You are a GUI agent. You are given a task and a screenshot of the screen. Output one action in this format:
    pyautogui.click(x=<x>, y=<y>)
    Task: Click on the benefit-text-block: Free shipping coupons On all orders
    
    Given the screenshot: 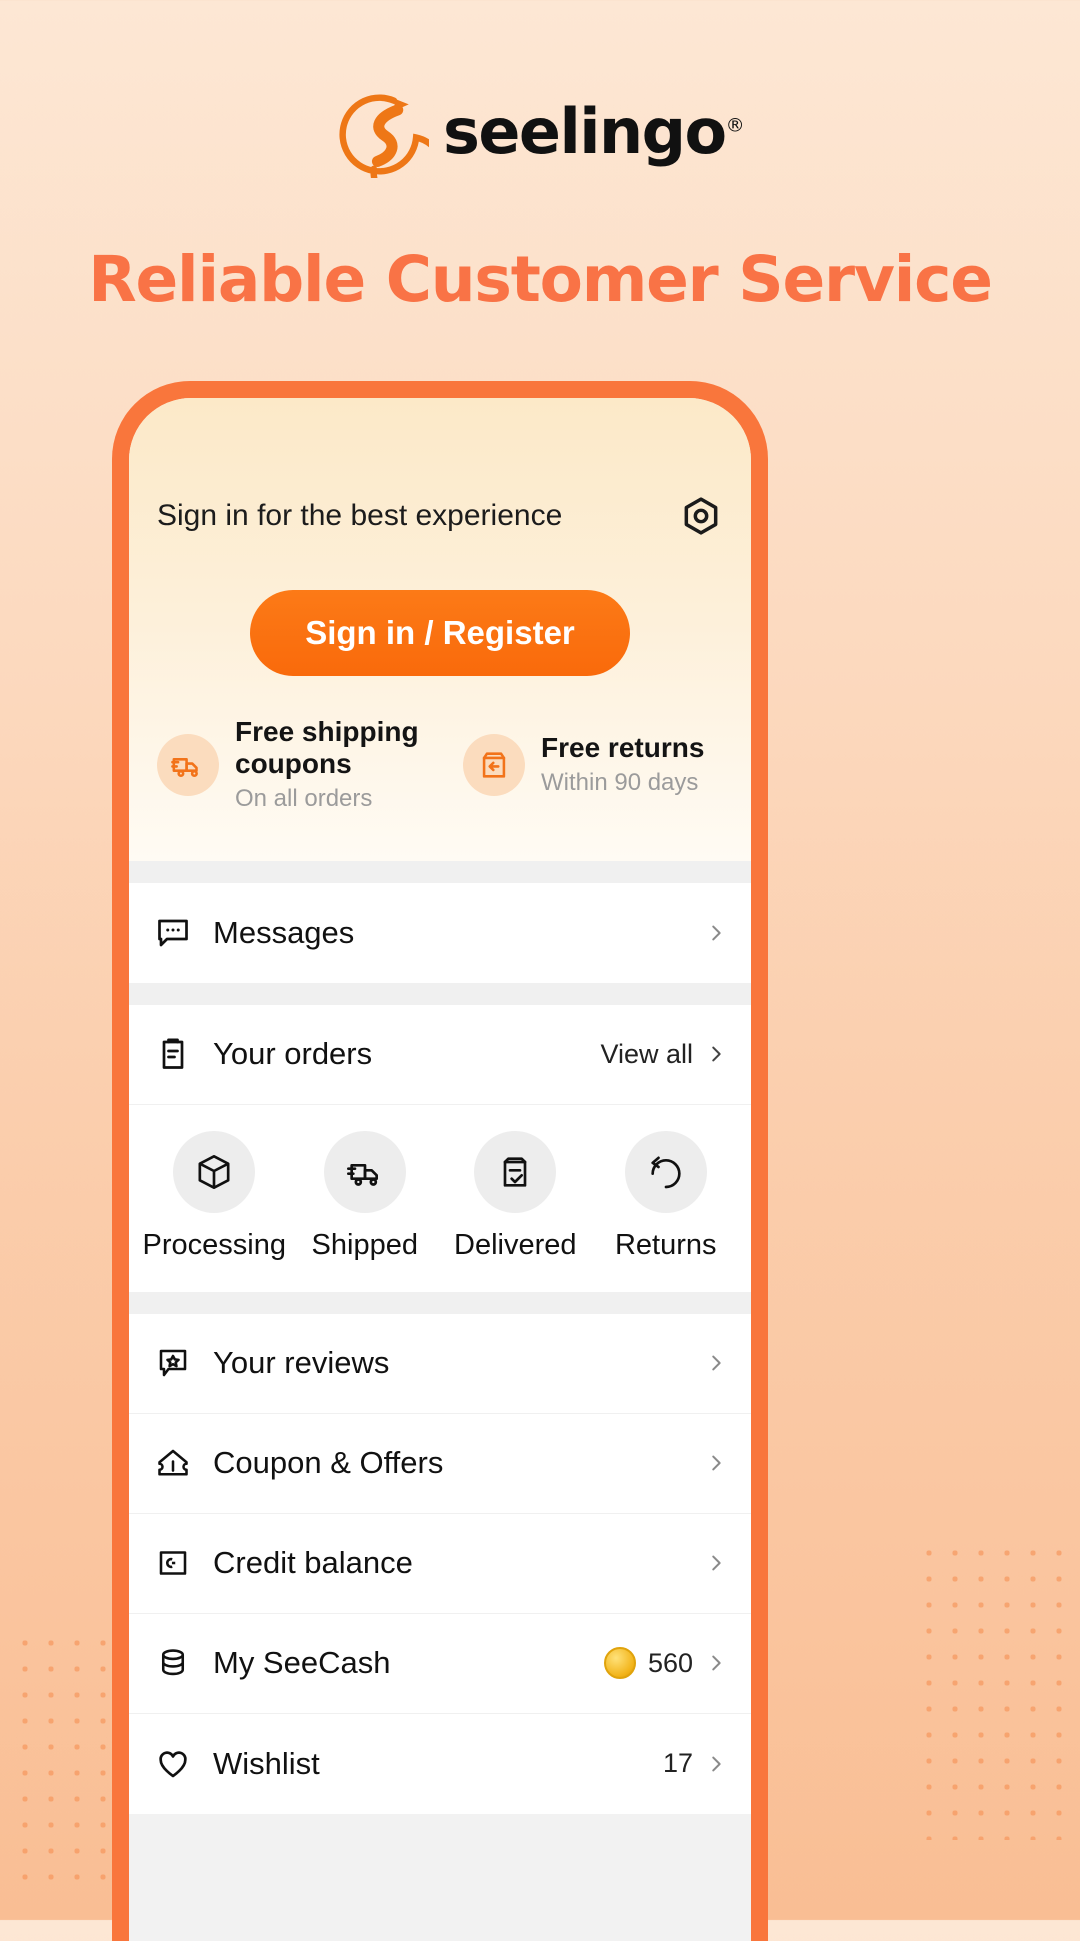 What is the action you would take?
    pyautogui.click(x=349, y=765)
    